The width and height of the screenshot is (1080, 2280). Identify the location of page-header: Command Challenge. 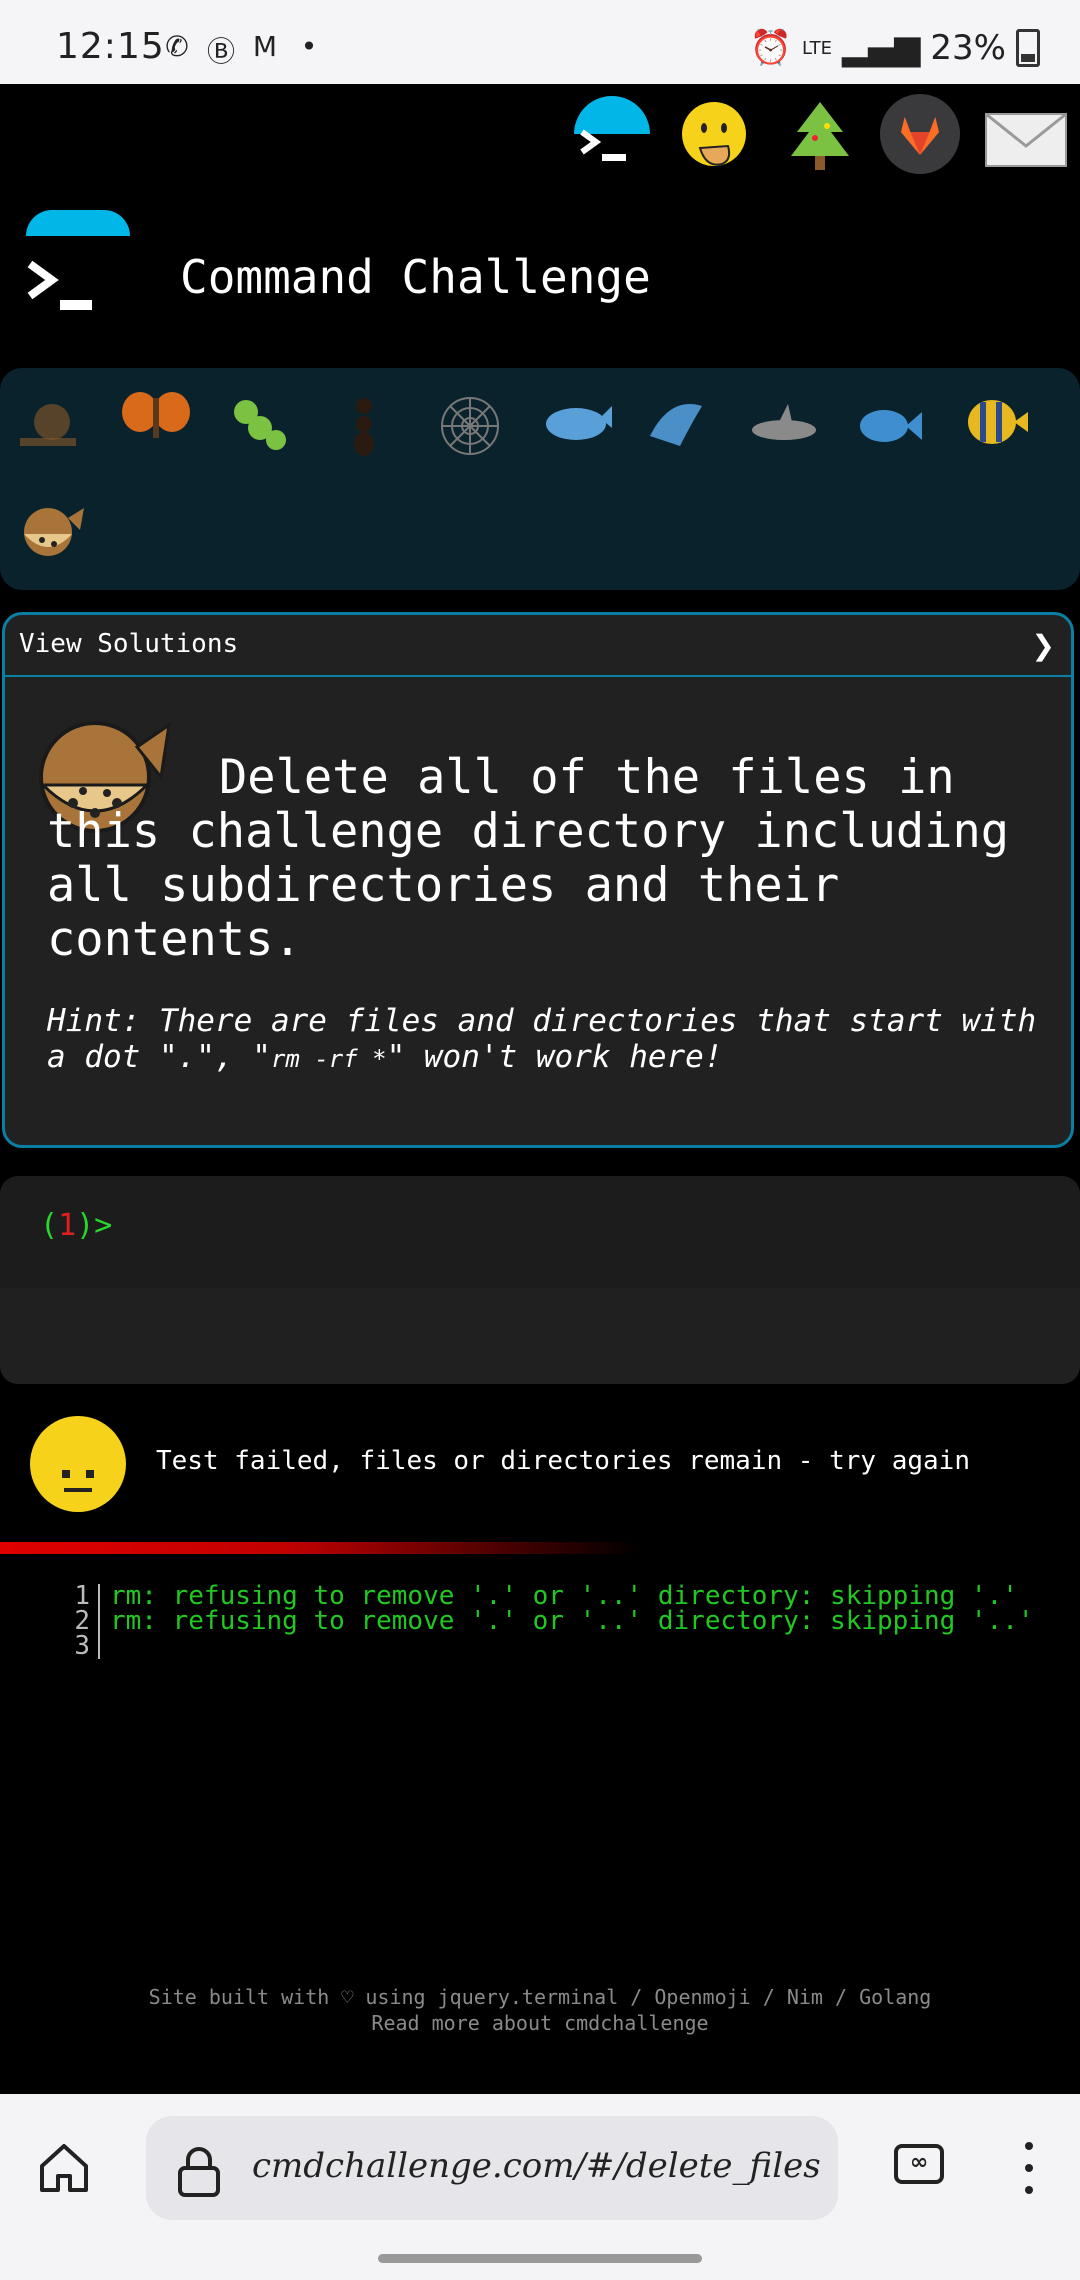
(540, 285).